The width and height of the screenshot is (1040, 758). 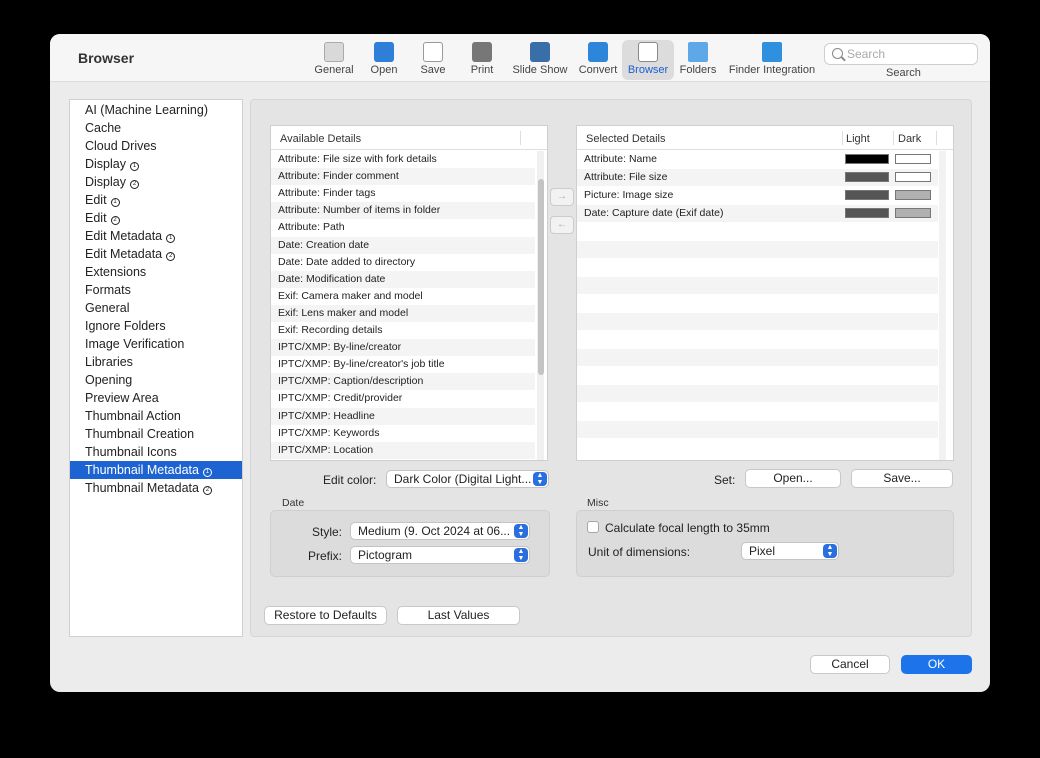 I want to click on edit-color-select: Dark Color (Digital Light... ▲ ▼, so click(x=467, y=479).